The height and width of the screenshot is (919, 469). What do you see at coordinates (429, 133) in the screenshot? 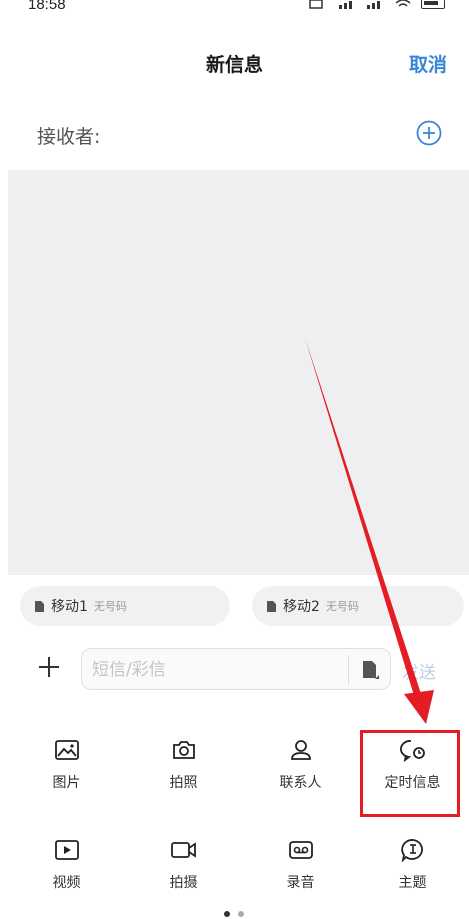
I see `add-recipient-icon` at bounding box center [429, 133].